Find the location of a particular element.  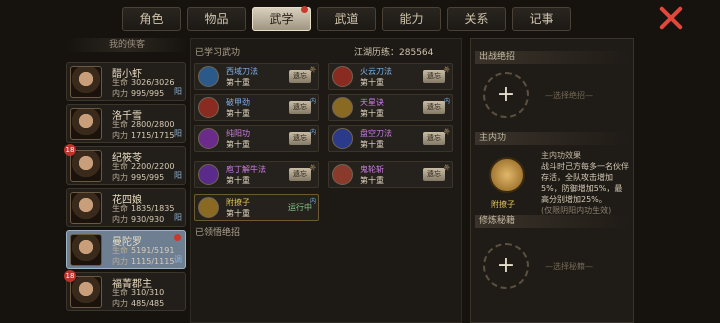

hero-mp: 内力 1115/1115 is located at coordinates (143, 261).